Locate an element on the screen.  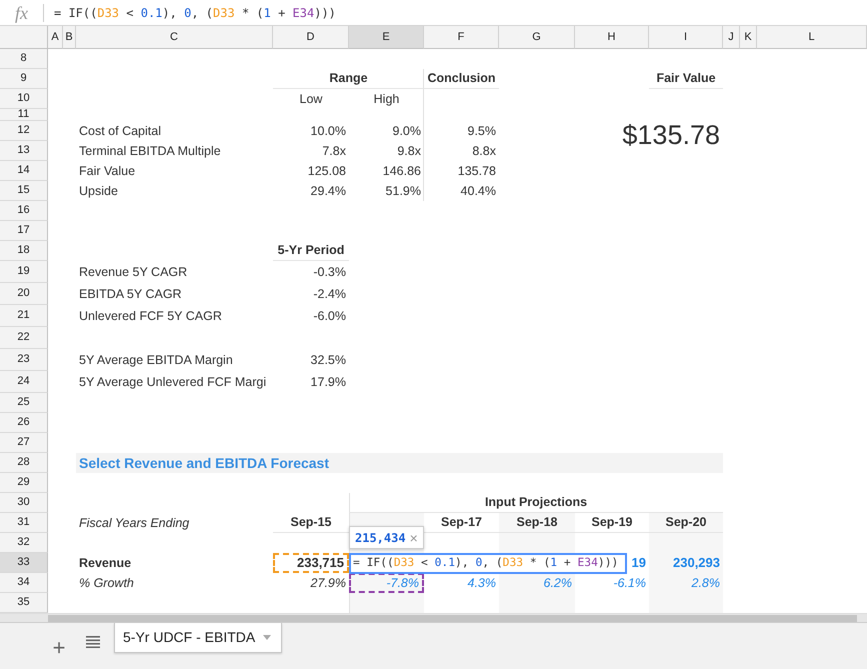
row-label: Cost of Capital is located at coordinates (120, 131).